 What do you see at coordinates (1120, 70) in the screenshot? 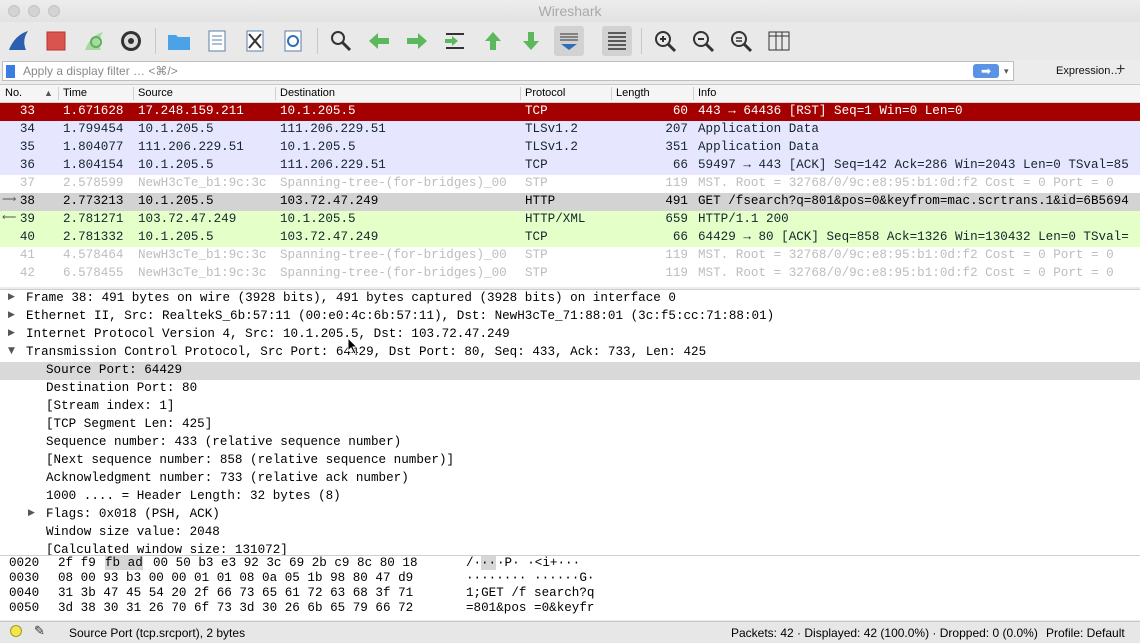
I see `add-filter-button: +` at bounding box center [1120, 70].